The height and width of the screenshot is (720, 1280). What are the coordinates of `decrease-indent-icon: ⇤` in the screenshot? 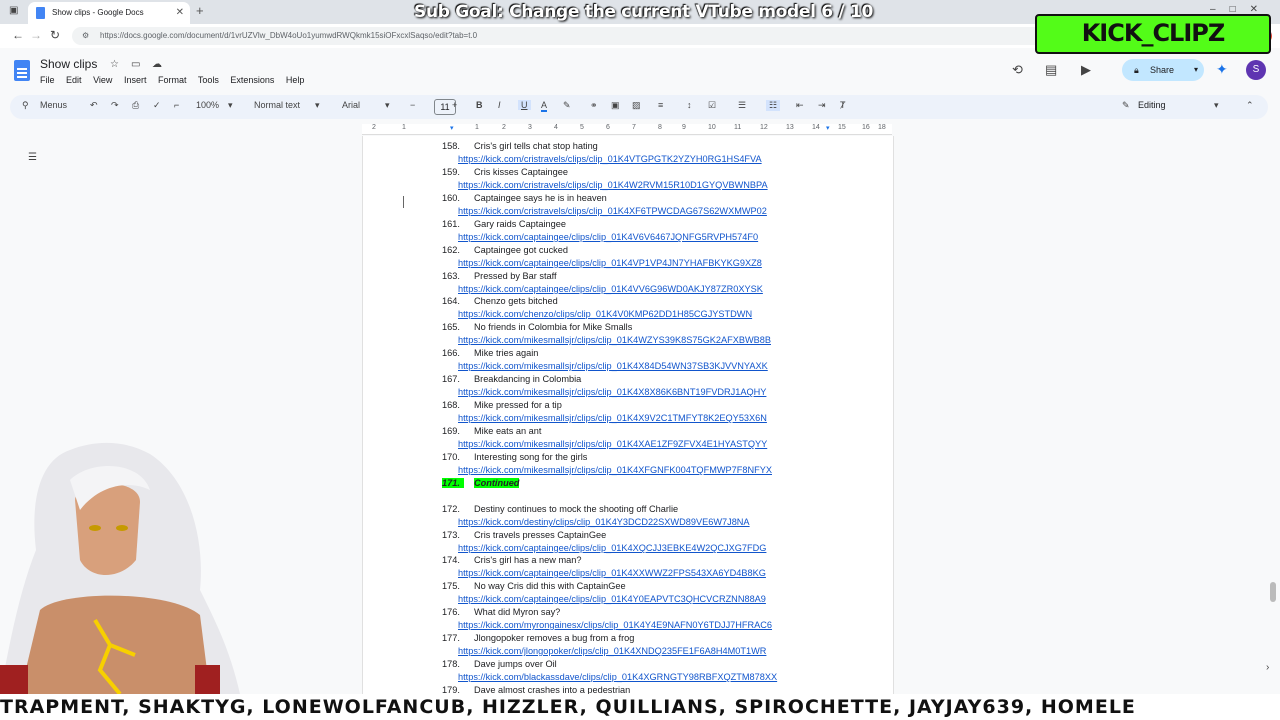 It's located at (800, 105).